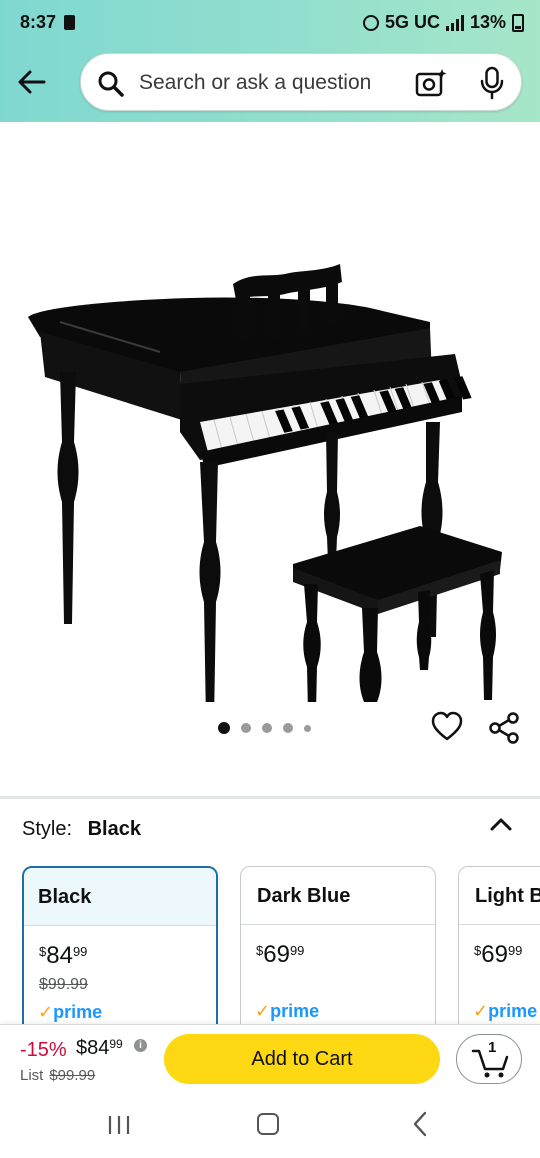 Image resolution: width=540 pixels, height=1158 pixels. I want to click on section-divider, so click(270, 797).